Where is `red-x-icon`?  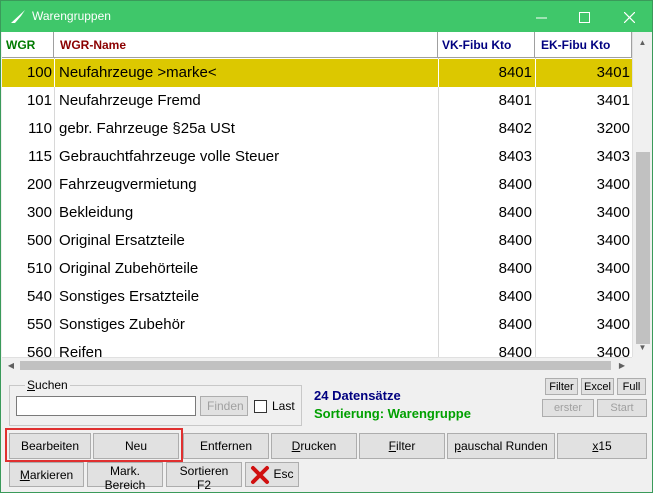
red-x-icon is located at coordinates (260, 474).